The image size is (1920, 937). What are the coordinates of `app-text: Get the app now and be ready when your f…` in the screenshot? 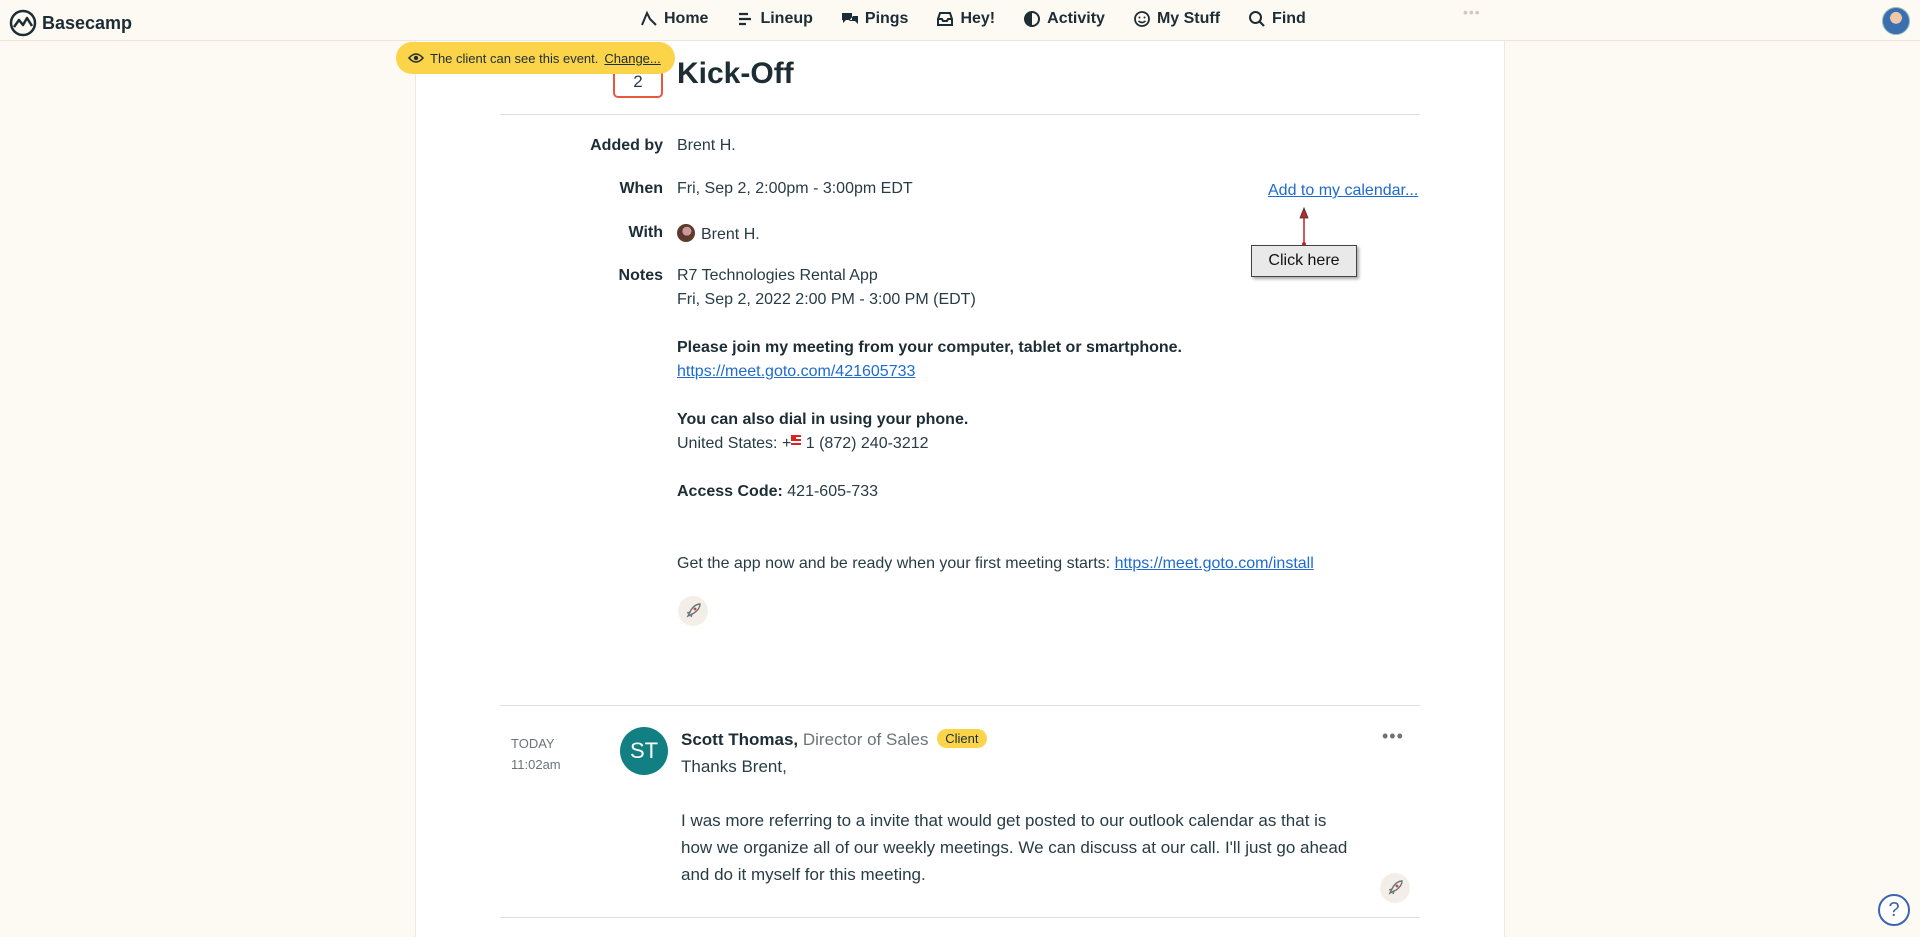 It's located at (894, 563).